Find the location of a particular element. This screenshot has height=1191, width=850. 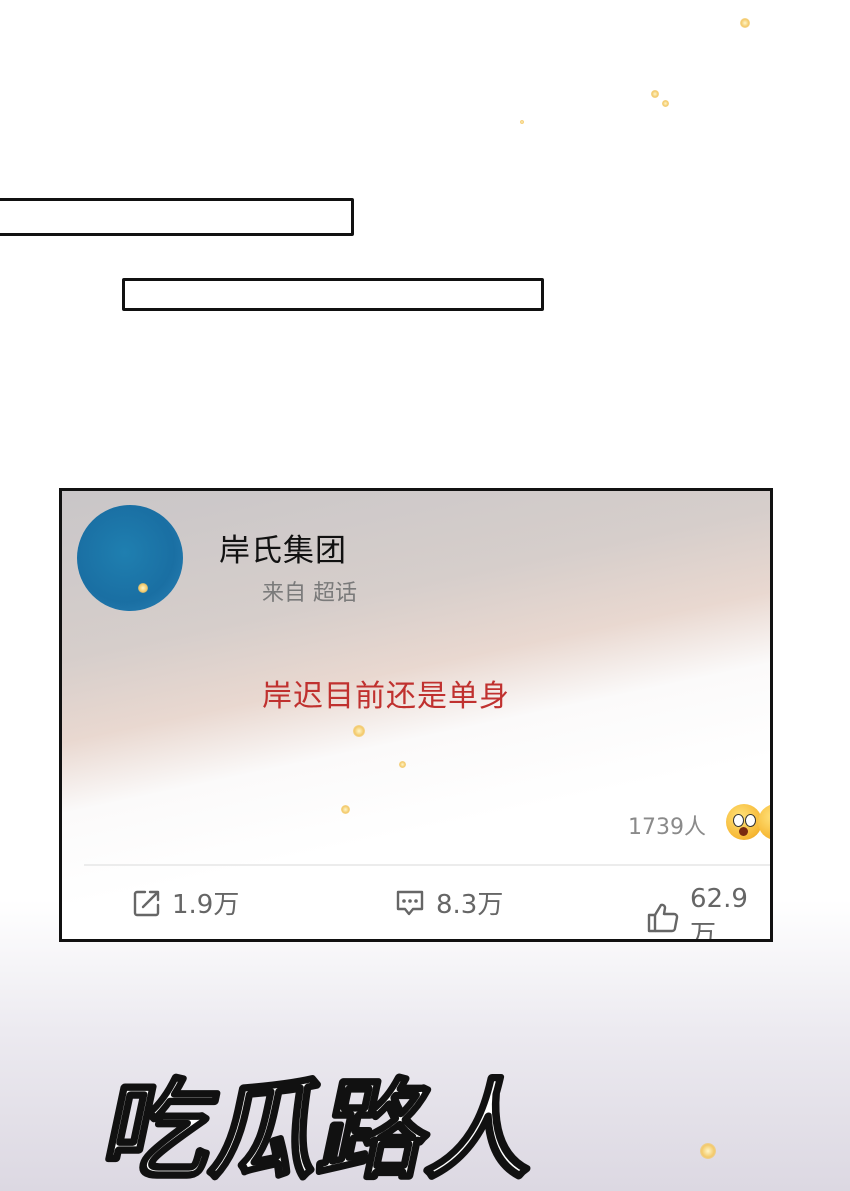

share-icon is located at coordinates (147, 903).